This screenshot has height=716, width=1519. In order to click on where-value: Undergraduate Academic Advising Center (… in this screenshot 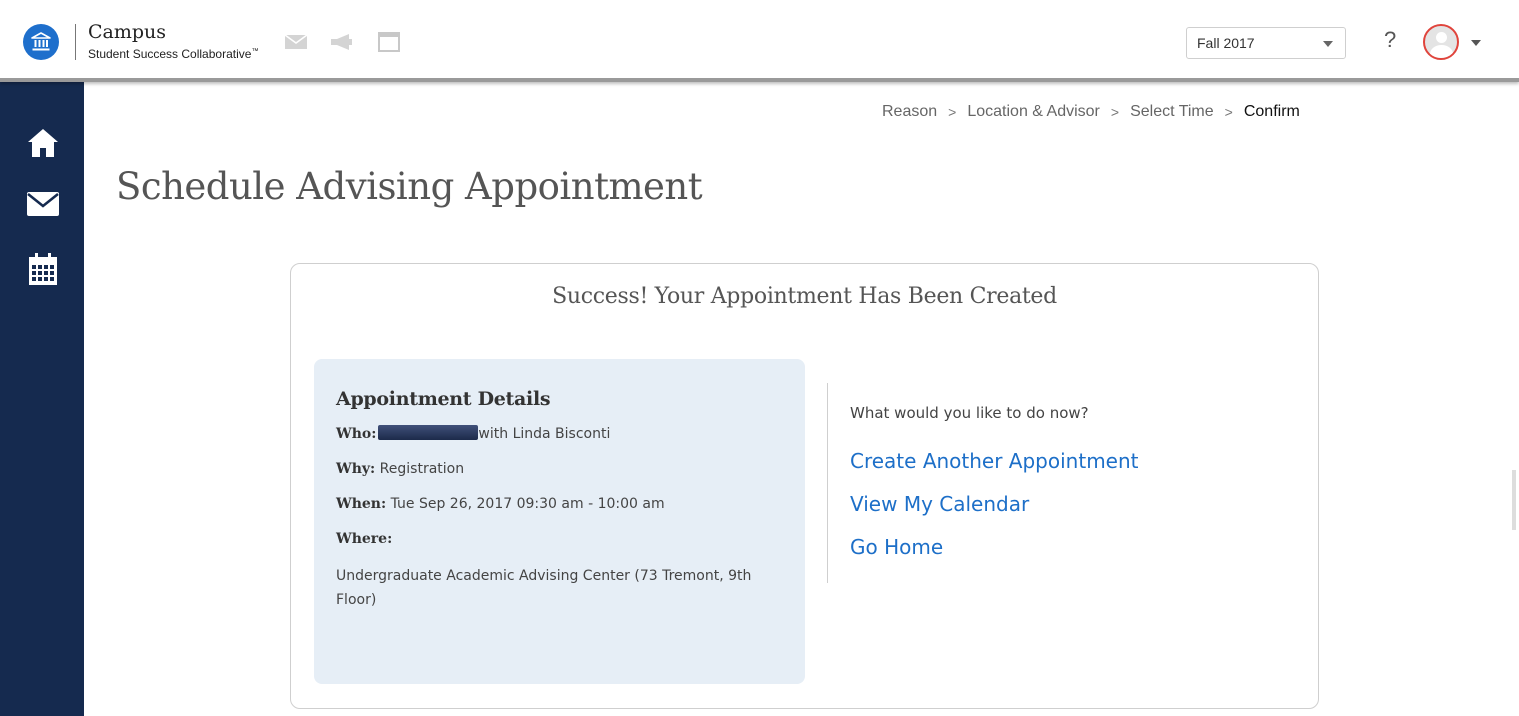, I will do `click(544, 588)`.